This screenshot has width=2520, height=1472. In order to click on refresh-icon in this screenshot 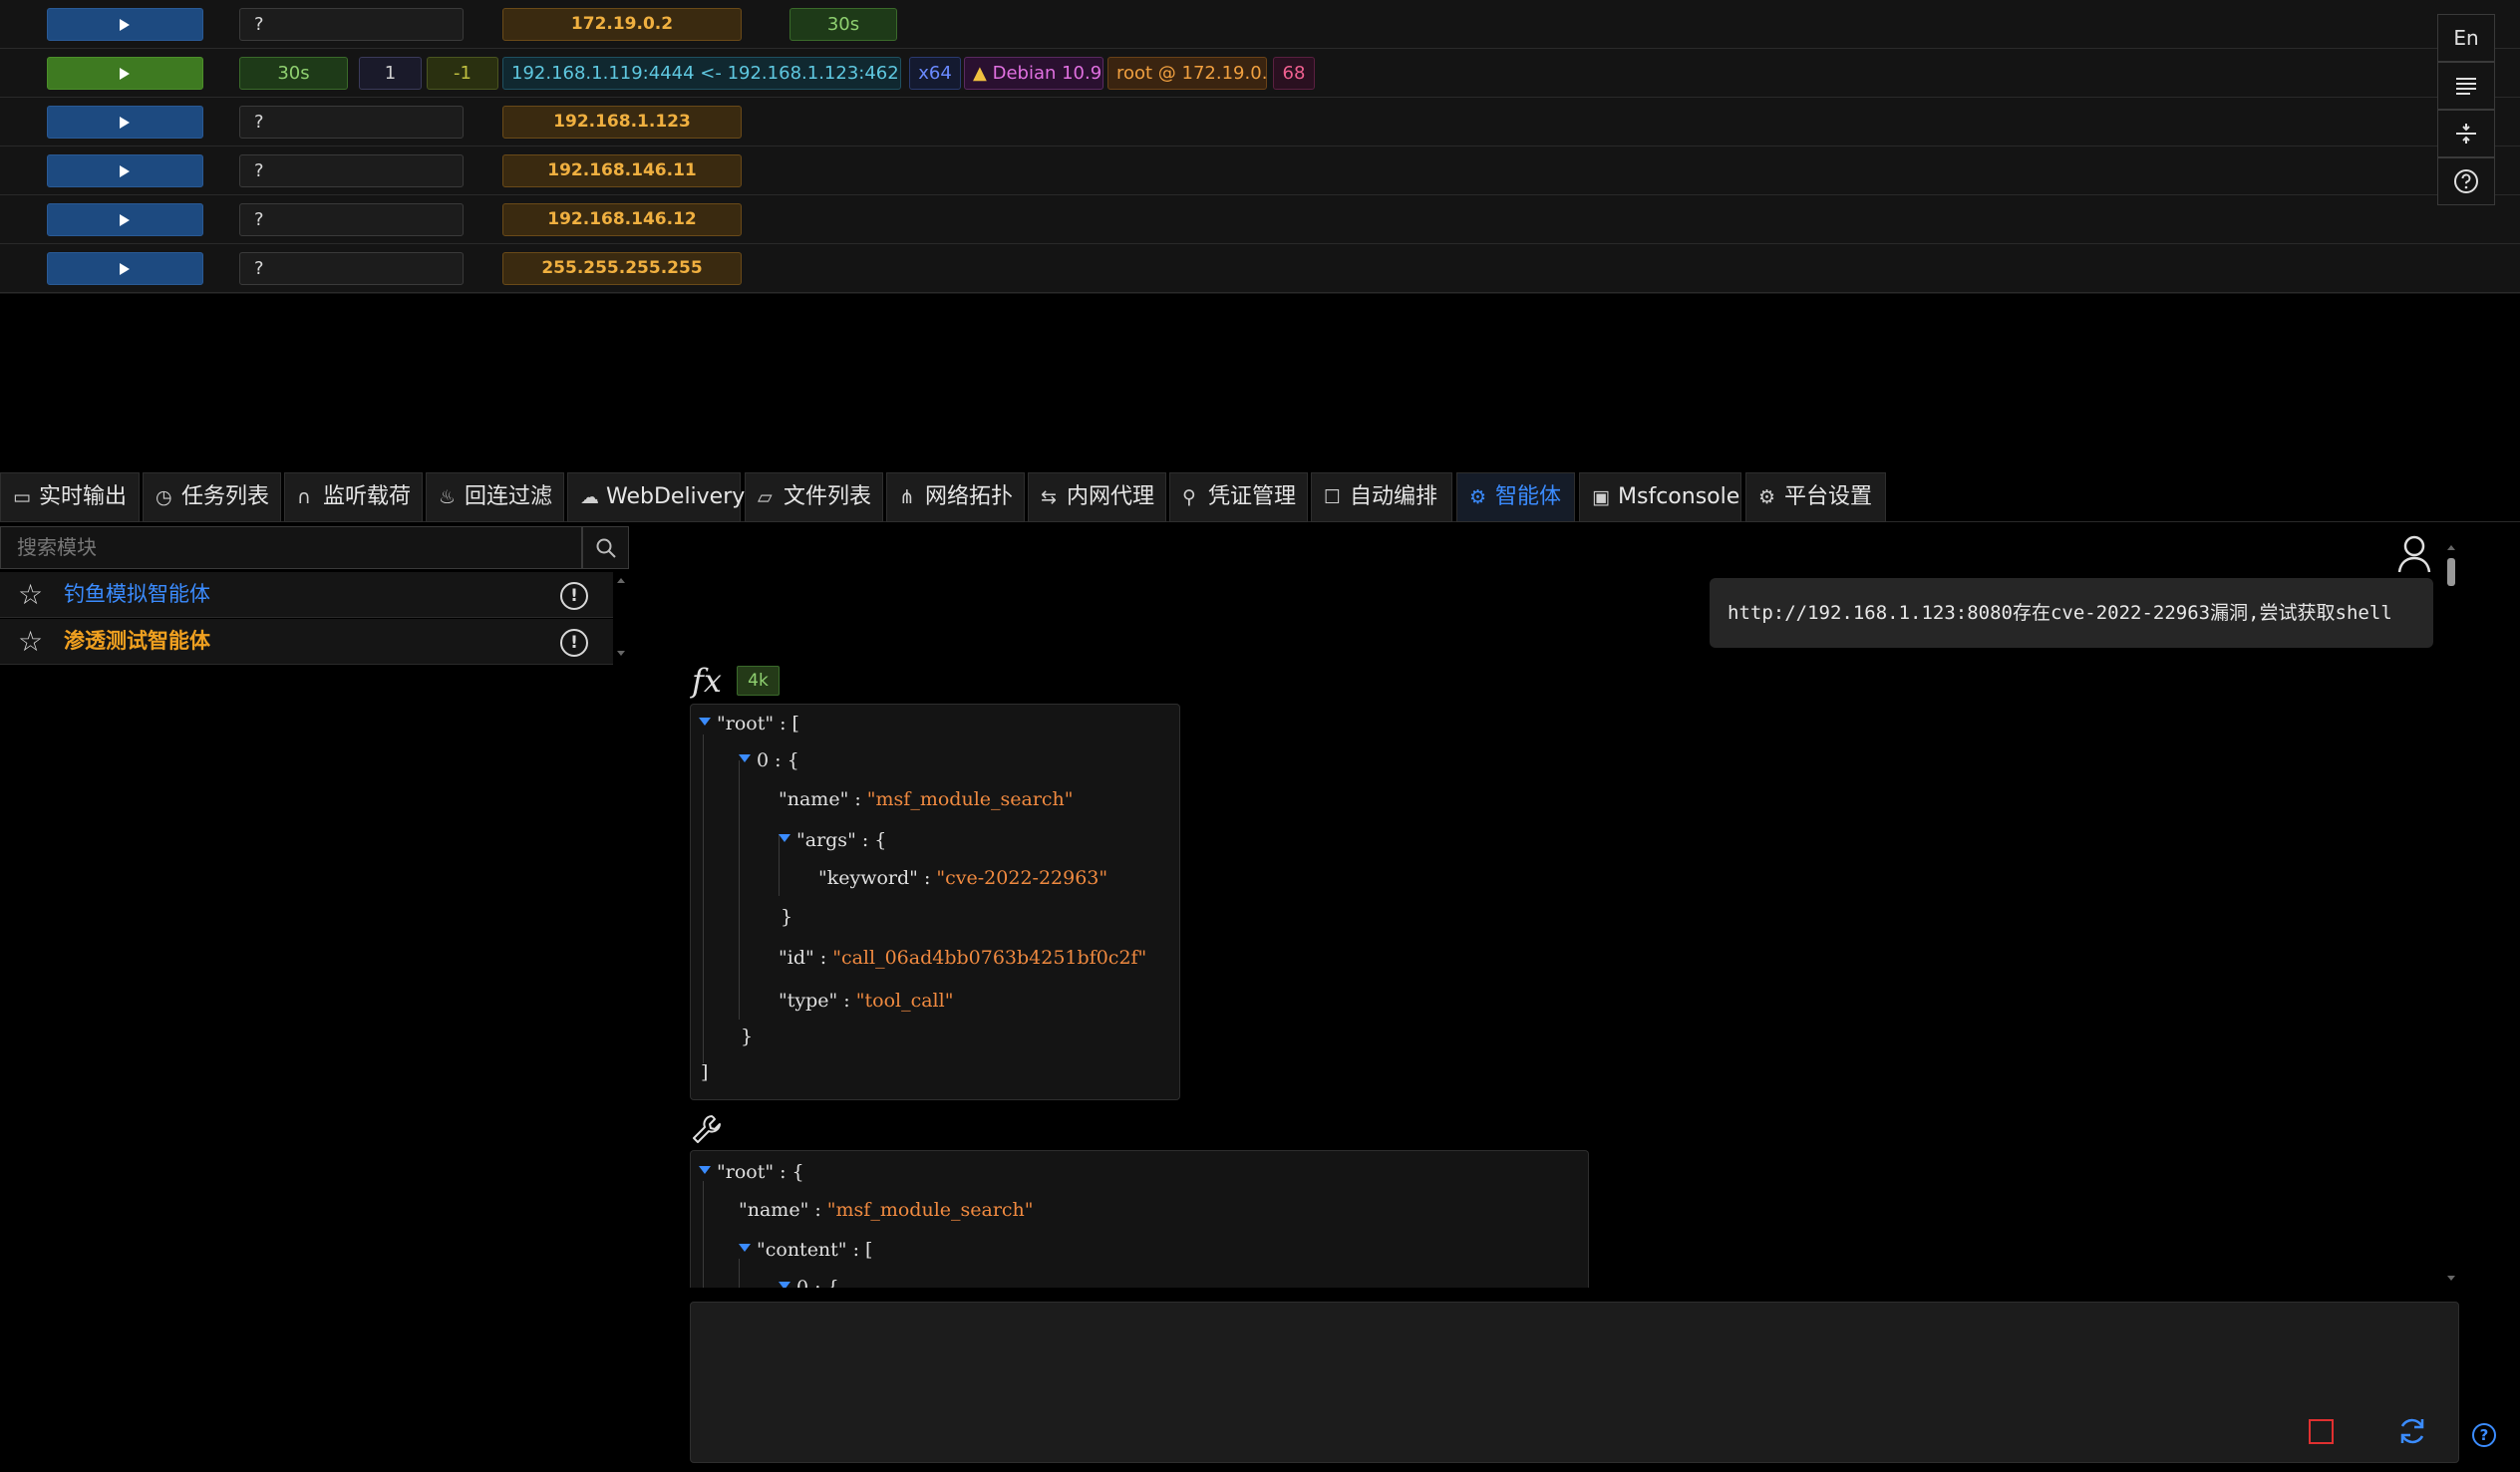, I will do `click(2412, 1431)`.